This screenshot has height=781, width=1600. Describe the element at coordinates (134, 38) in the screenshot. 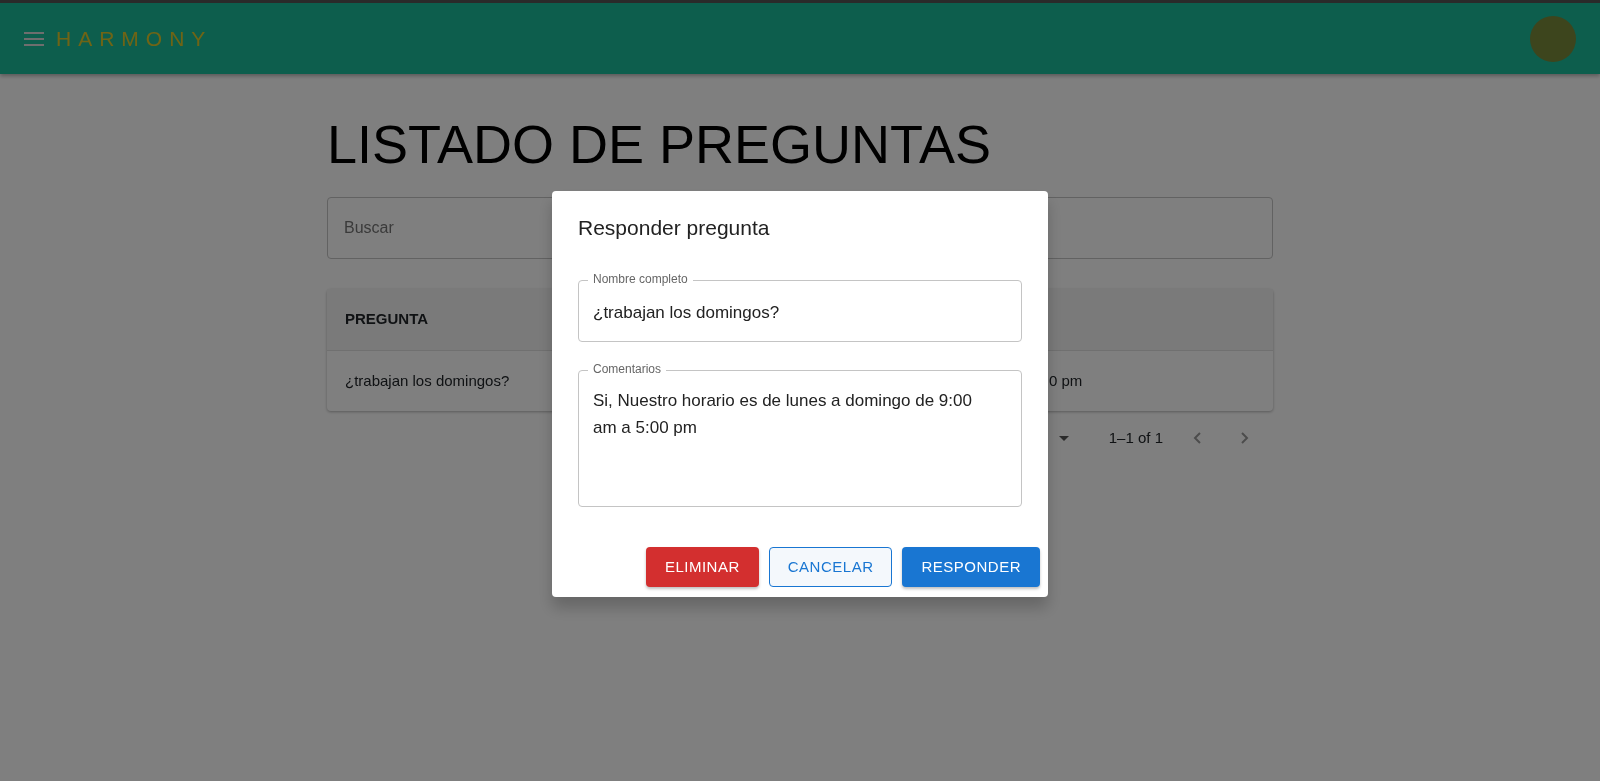

I see `app-brand: HARMONY` at that location.